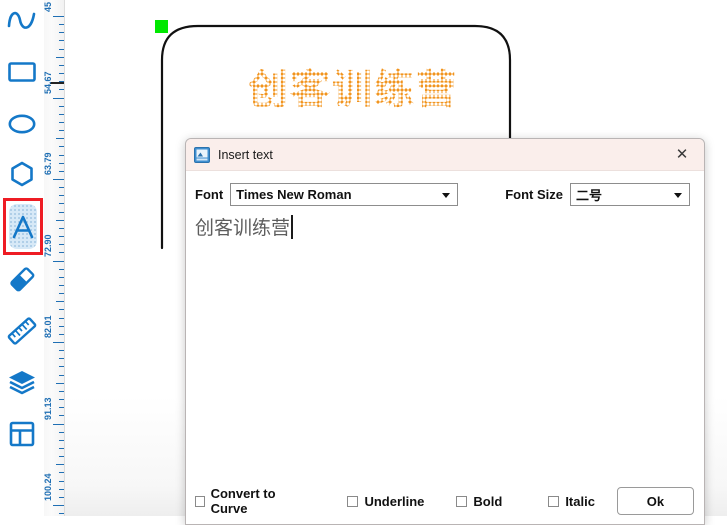 The image size is (727, 525). I want to click on font-size-select: 二号, so click(630, 194).